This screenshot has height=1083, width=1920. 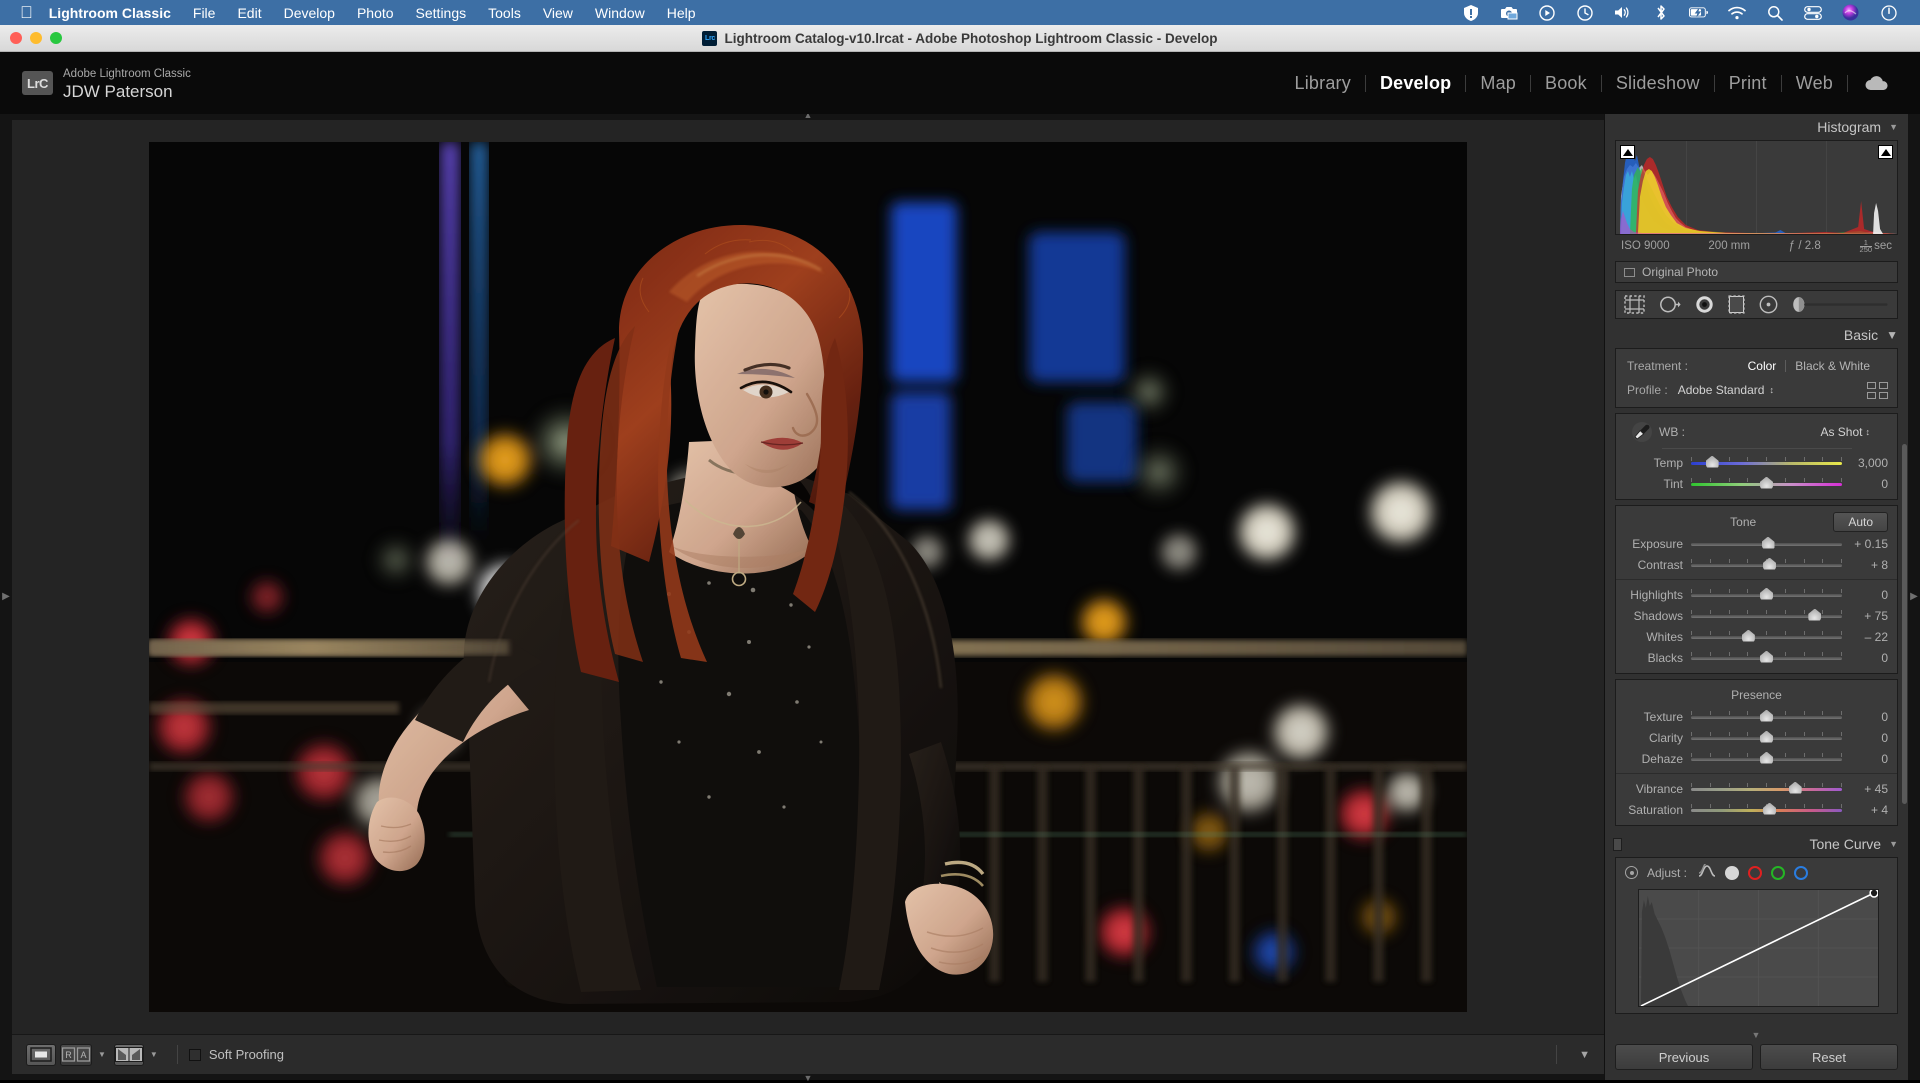 I want to click on module-develop: Develop, so click(x=1415, y=83).